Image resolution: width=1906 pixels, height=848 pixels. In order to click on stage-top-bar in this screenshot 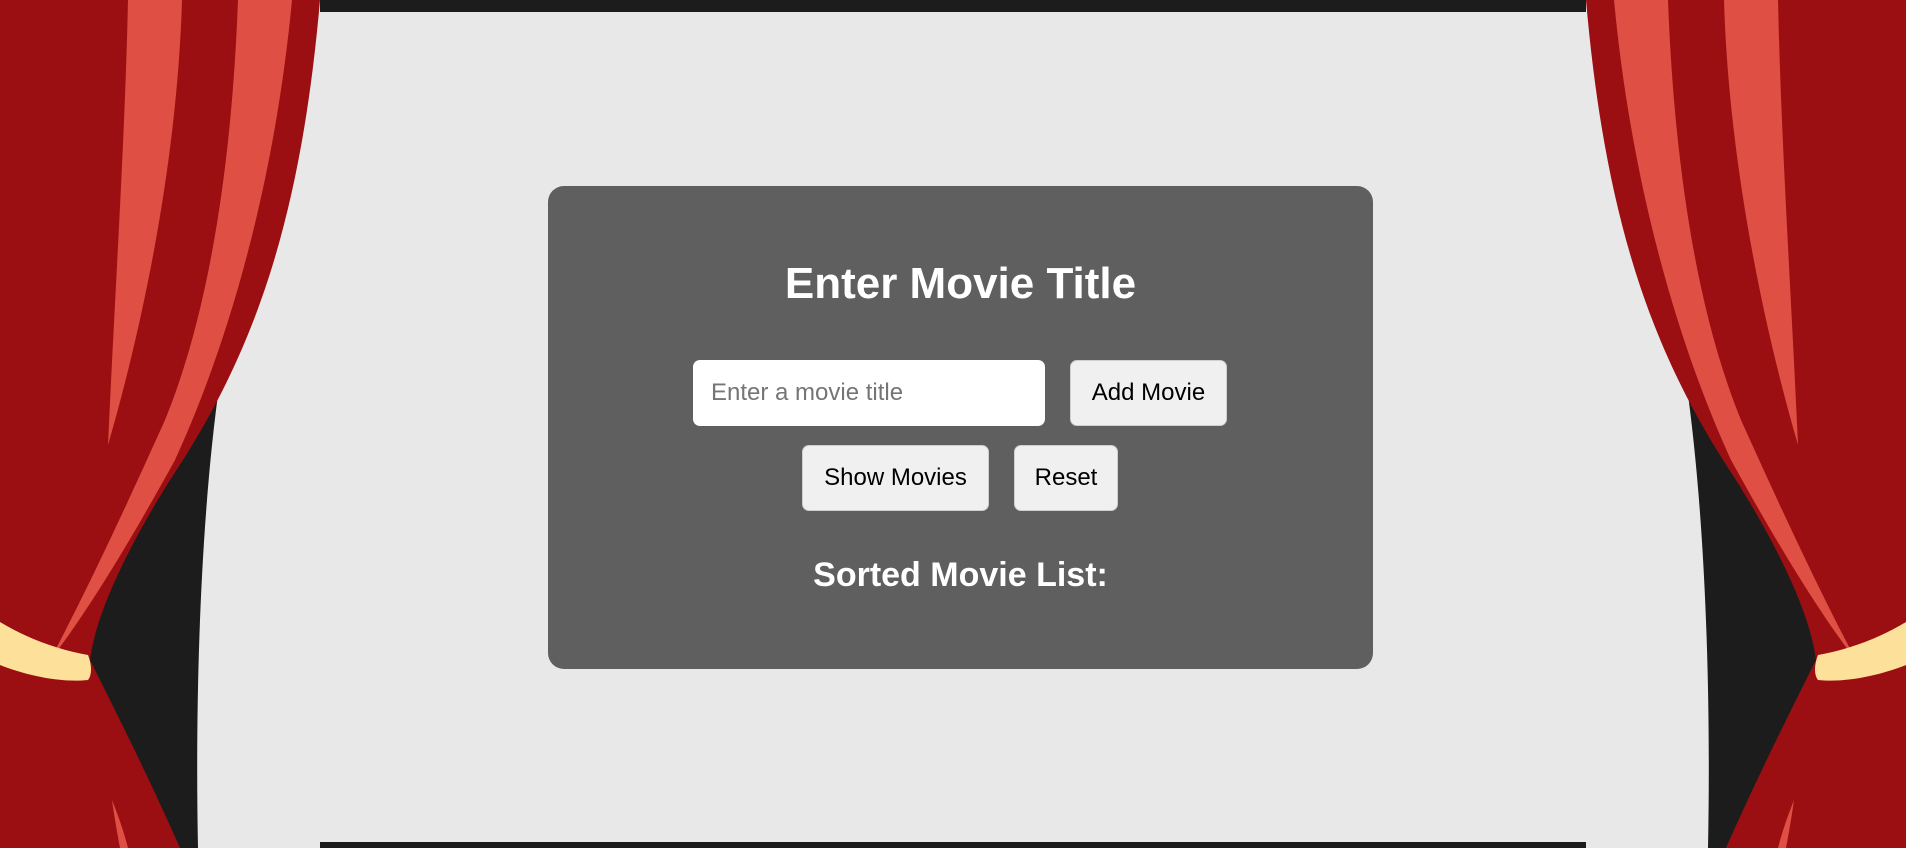, I will do `click(959, 6)`.